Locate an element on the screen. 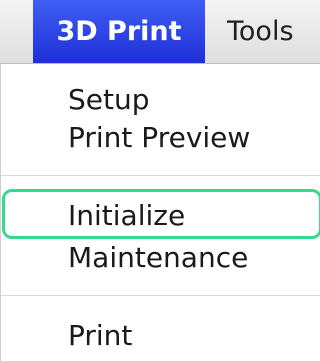 The image size is (320, 361). menu-item-setup: Setup is located at coordinates (109, 100).